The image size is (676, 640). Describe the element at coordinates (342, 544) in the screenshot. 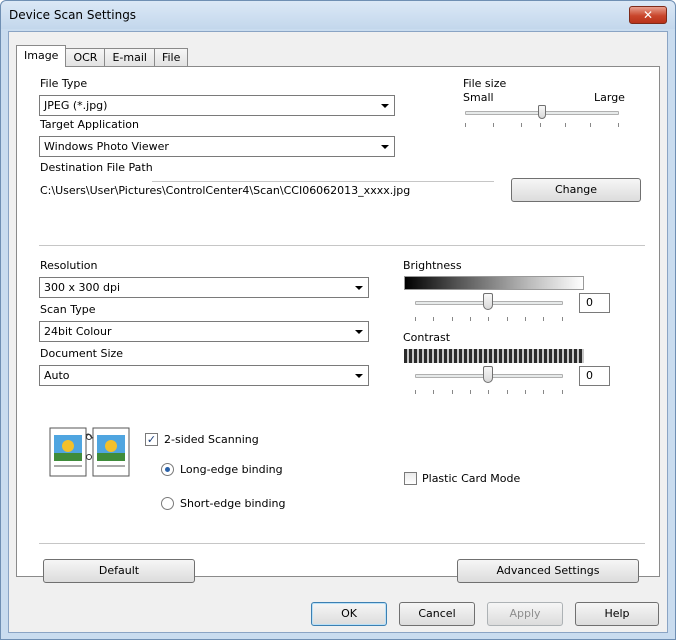

I see `bottom-separator` at that location.